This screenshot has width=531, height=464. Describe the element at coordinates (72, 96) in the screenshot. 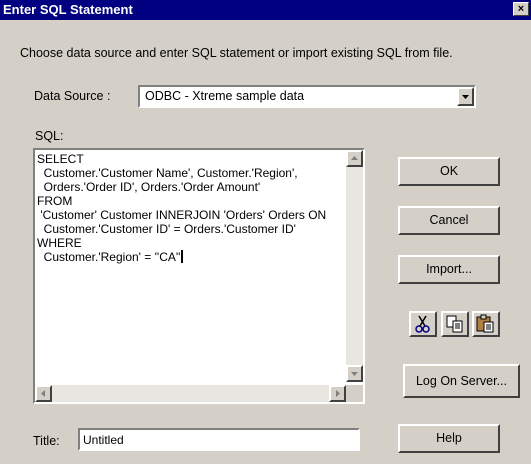

I see `data-source-label: Data Source :` at that location.